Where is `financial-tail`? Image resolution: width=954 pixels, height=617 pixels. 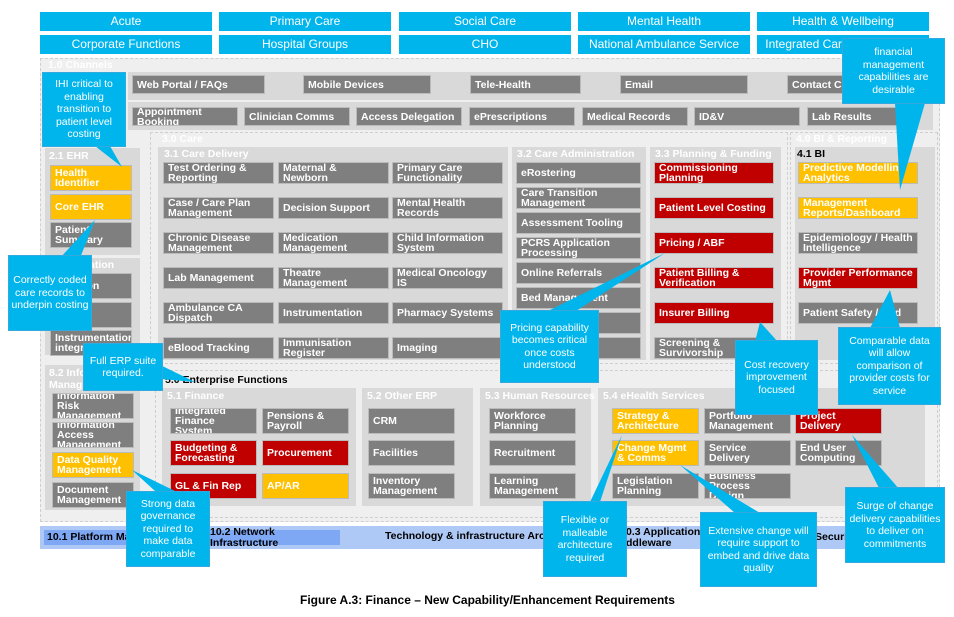
financial-tail is located at coordinates (910, 146).